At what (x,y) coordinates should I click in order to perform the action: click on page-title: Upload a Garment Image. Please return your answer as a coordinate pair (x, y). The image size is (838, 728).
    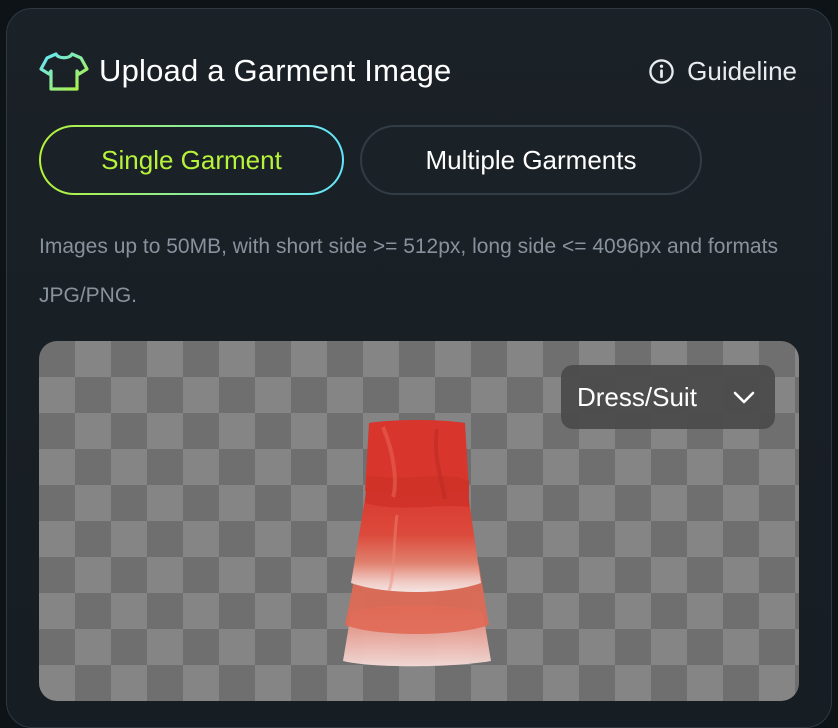
    Looking at the image, I should click on (275, 70).